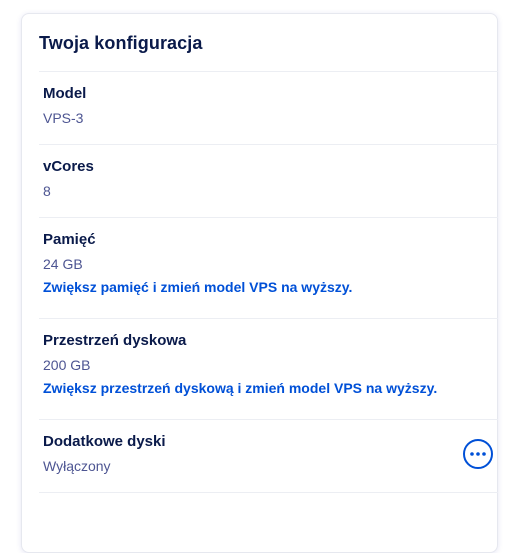 The image size is (505, 553). I want to click on more-horizontal-icon, so click(478, 454).